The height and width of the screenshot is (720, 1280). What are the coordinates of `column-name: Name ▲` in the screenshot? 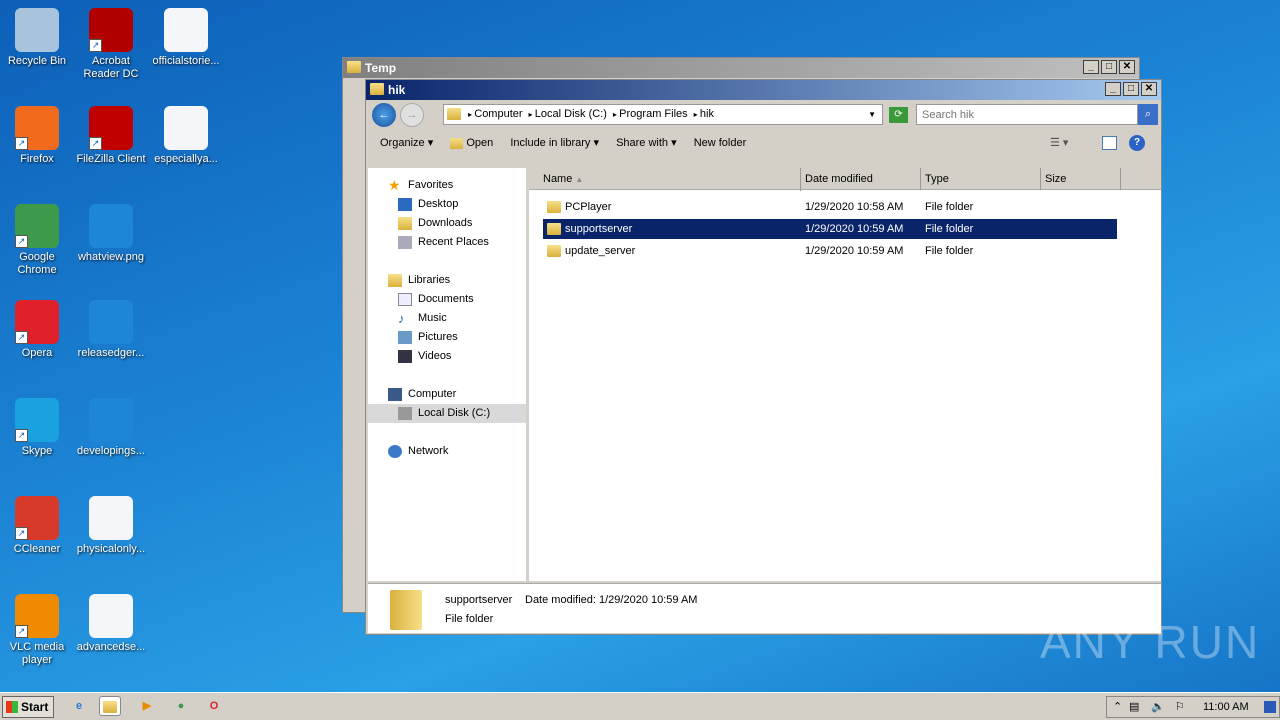 It's located at (665, 179).